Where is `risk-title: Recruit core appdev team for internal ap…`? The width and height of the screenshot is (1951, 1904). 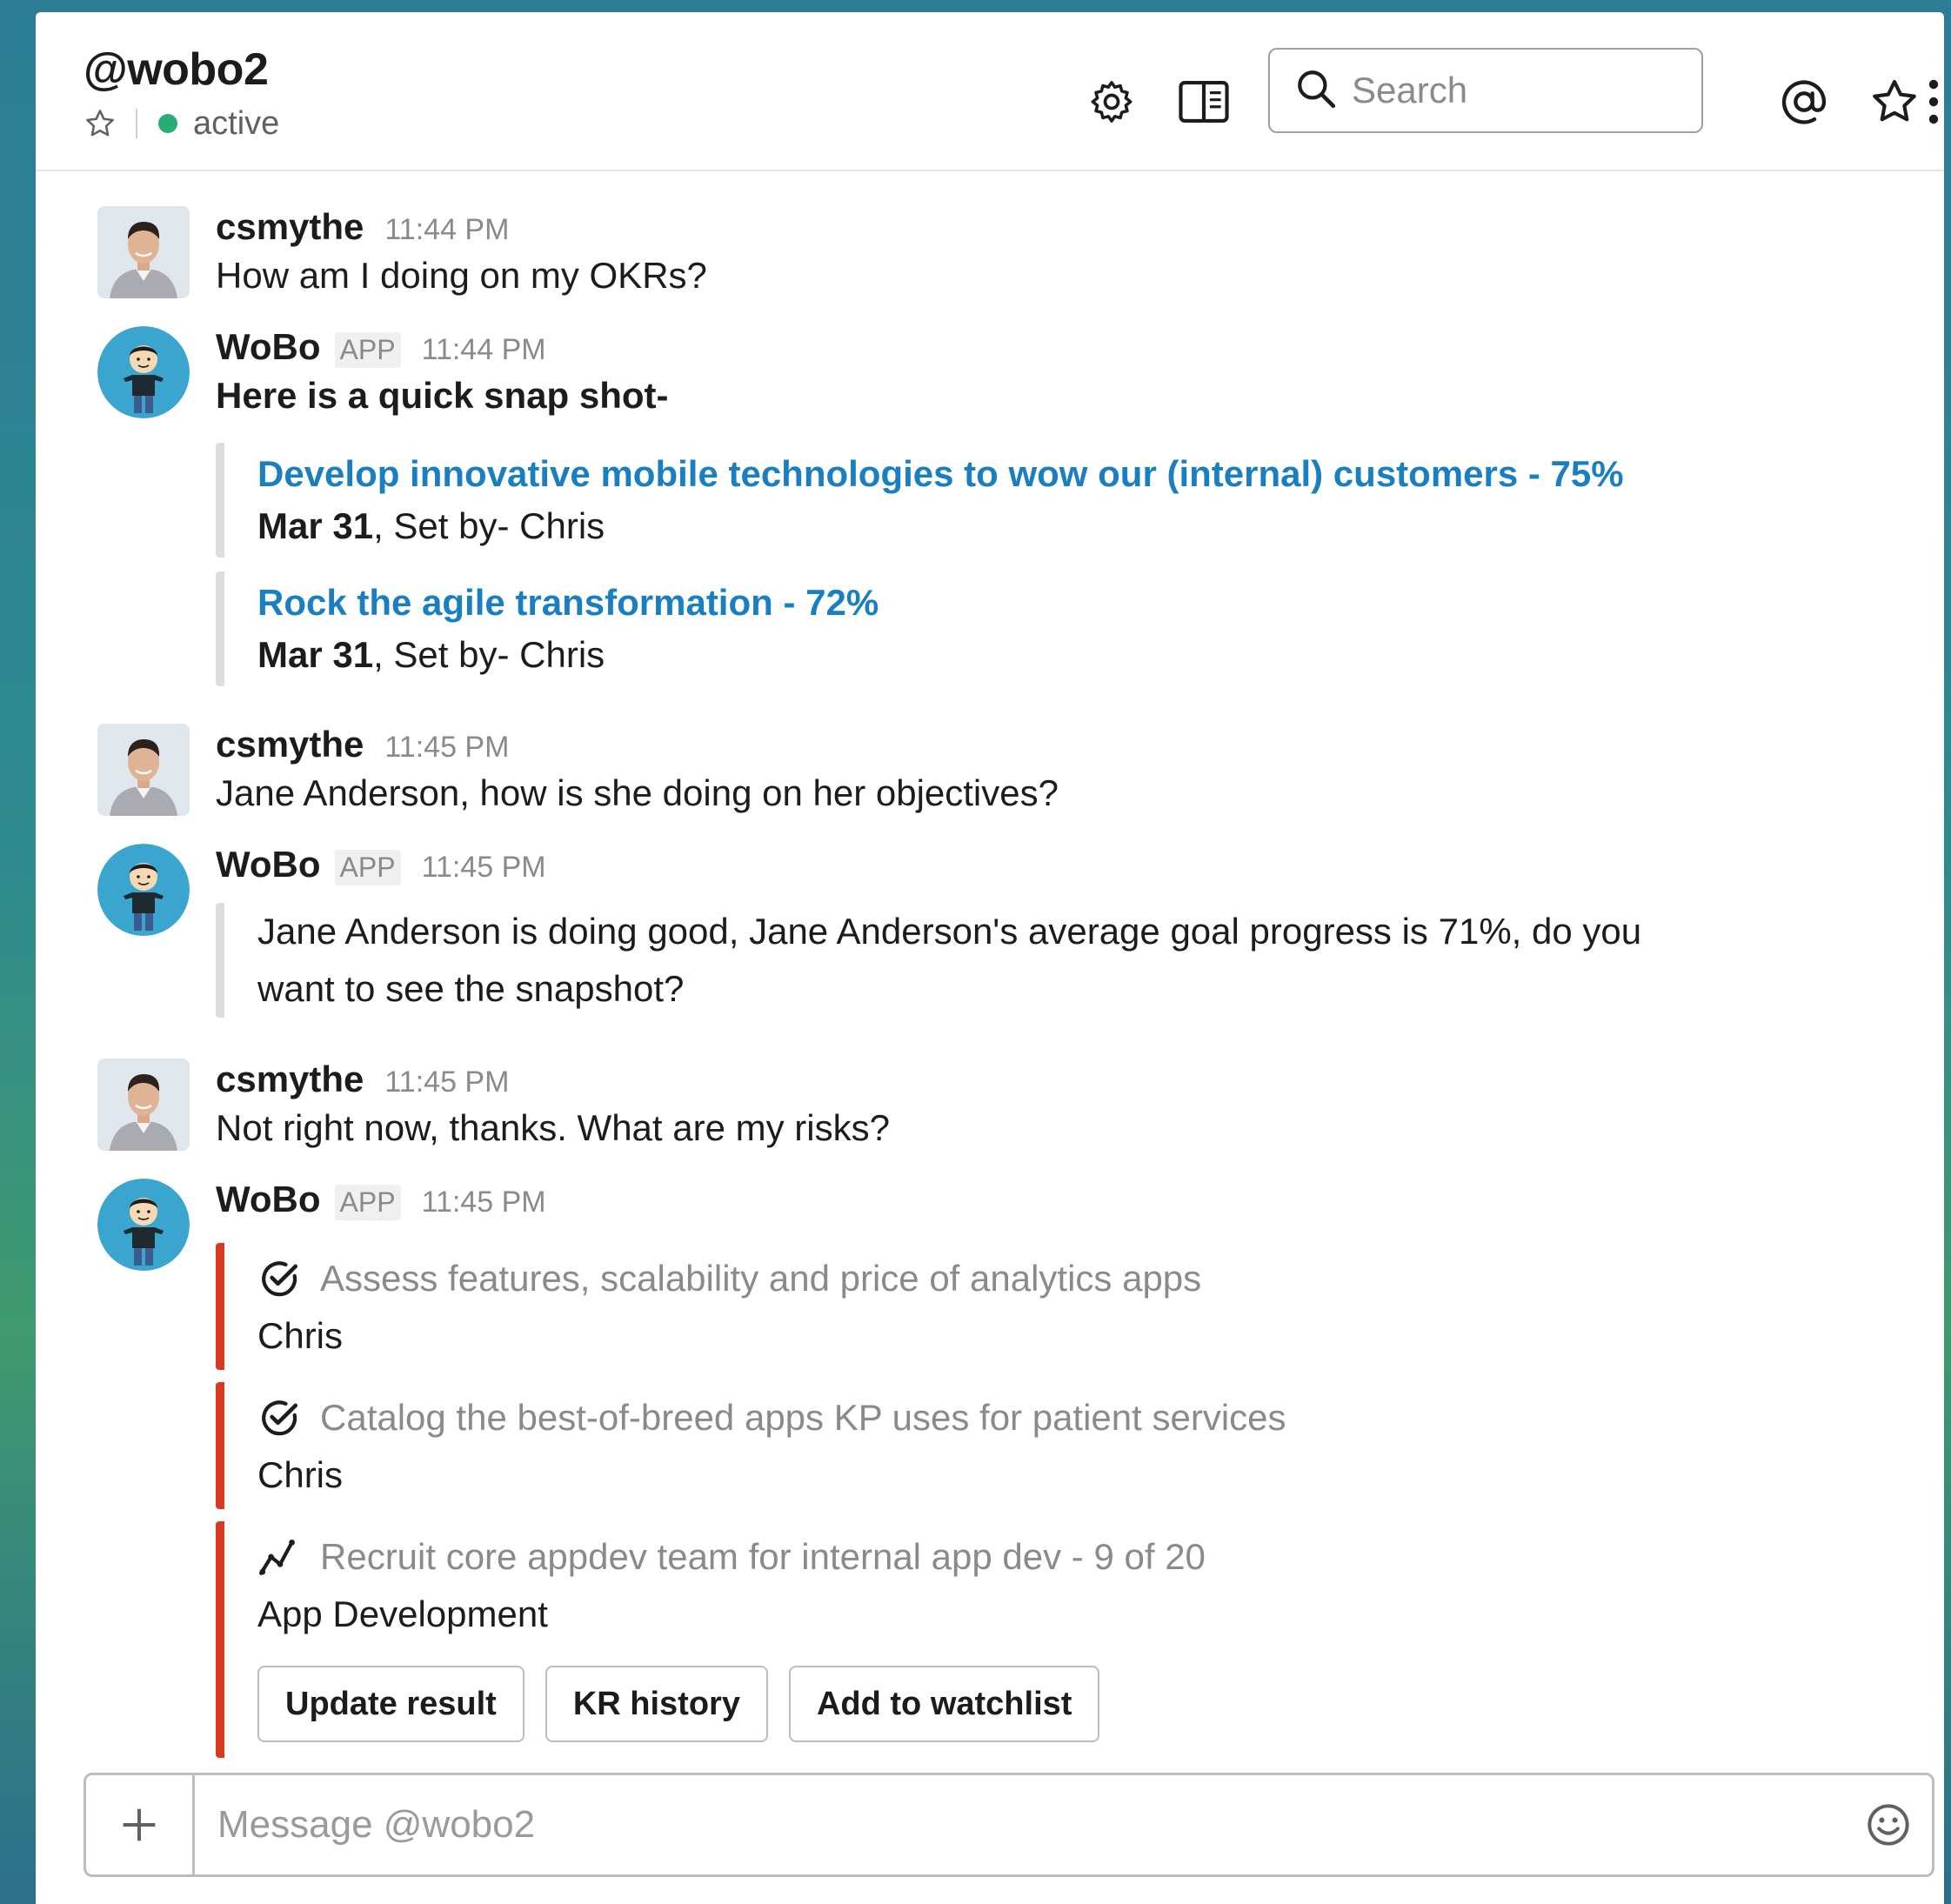
risk-title: Recruit core appdev team for internal ap… is located at coordinates (763, 1557).